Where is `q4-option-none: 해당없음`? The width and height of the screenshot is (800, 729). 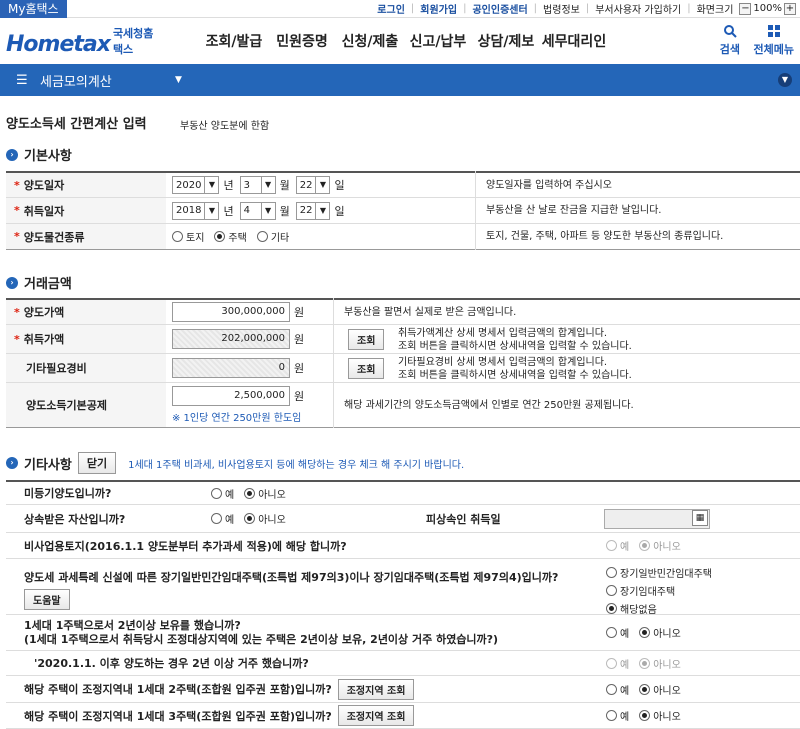
q4-option-none: 해당없음 is located at coordinates (659, 608).